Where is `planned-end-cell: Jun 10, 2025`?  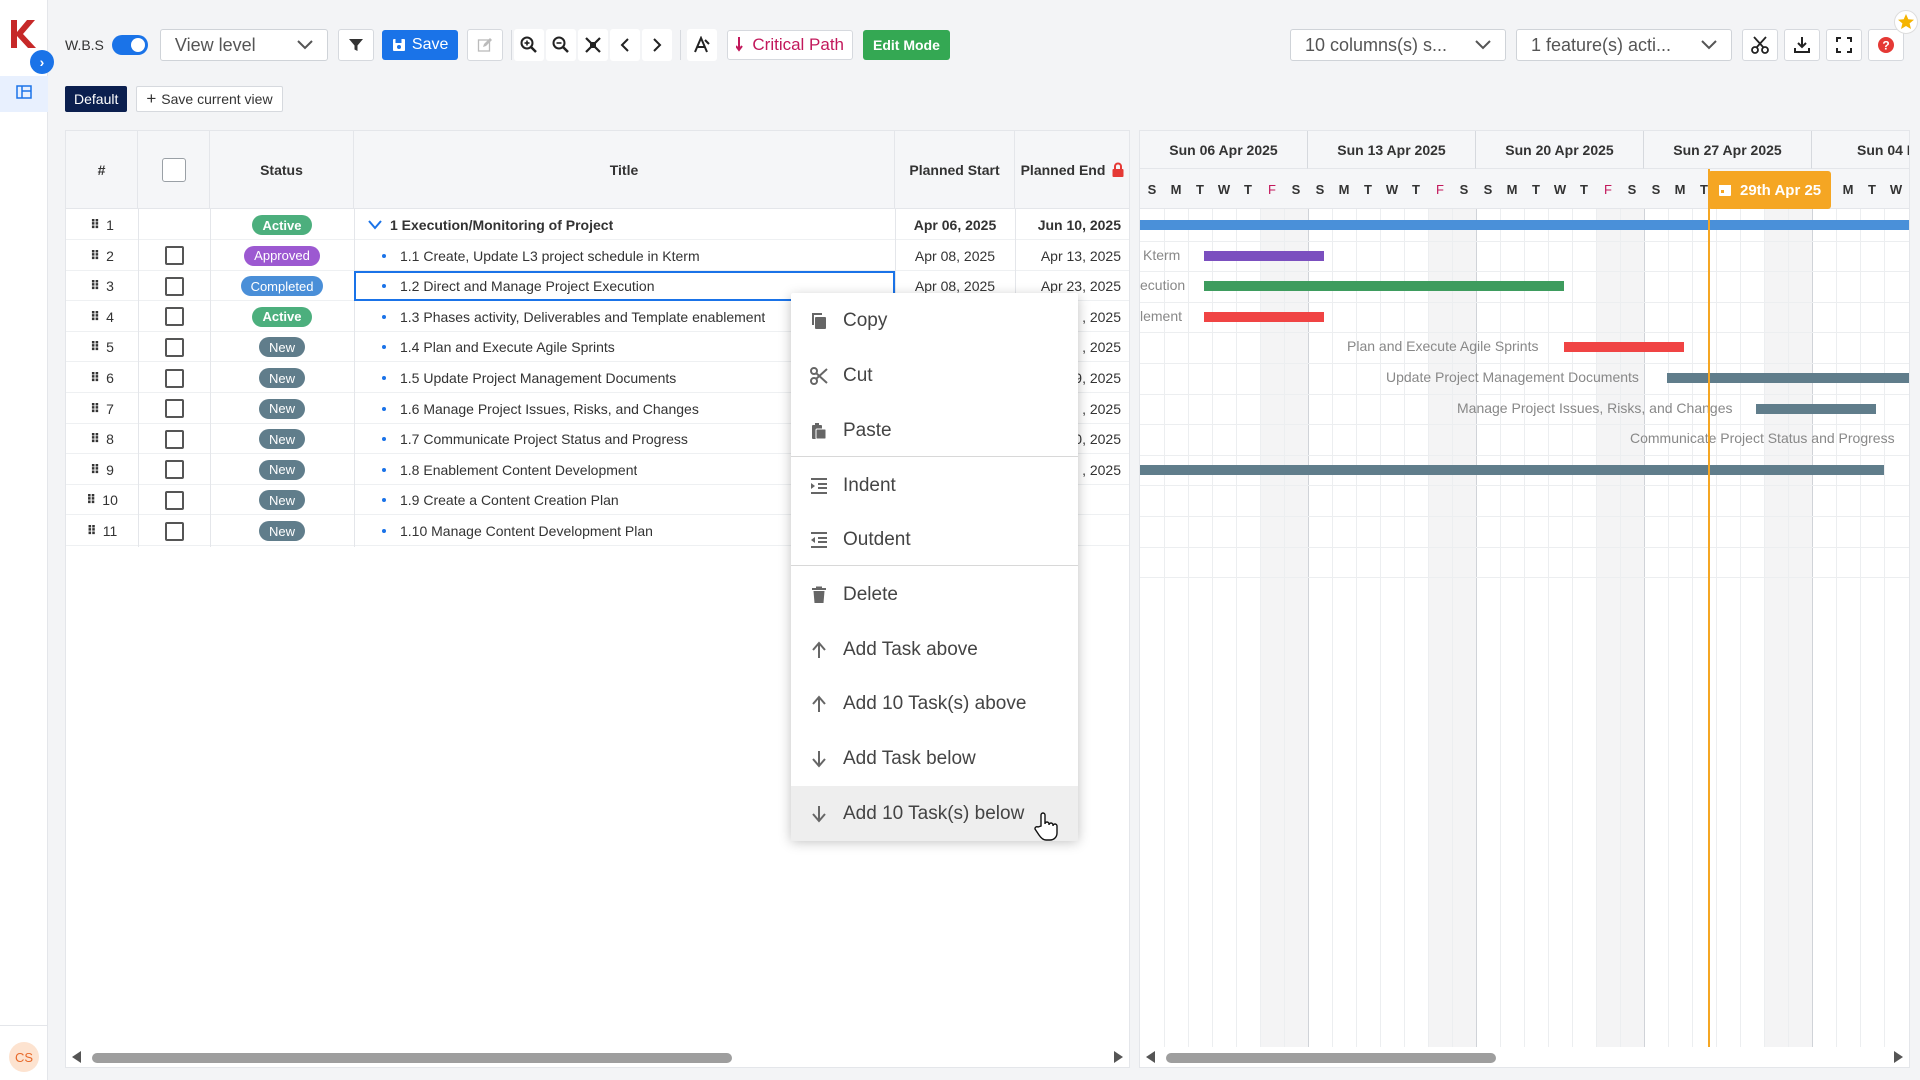
planned-end-cell: Jun 10, 2025 is located at coordinates (1073, 225).